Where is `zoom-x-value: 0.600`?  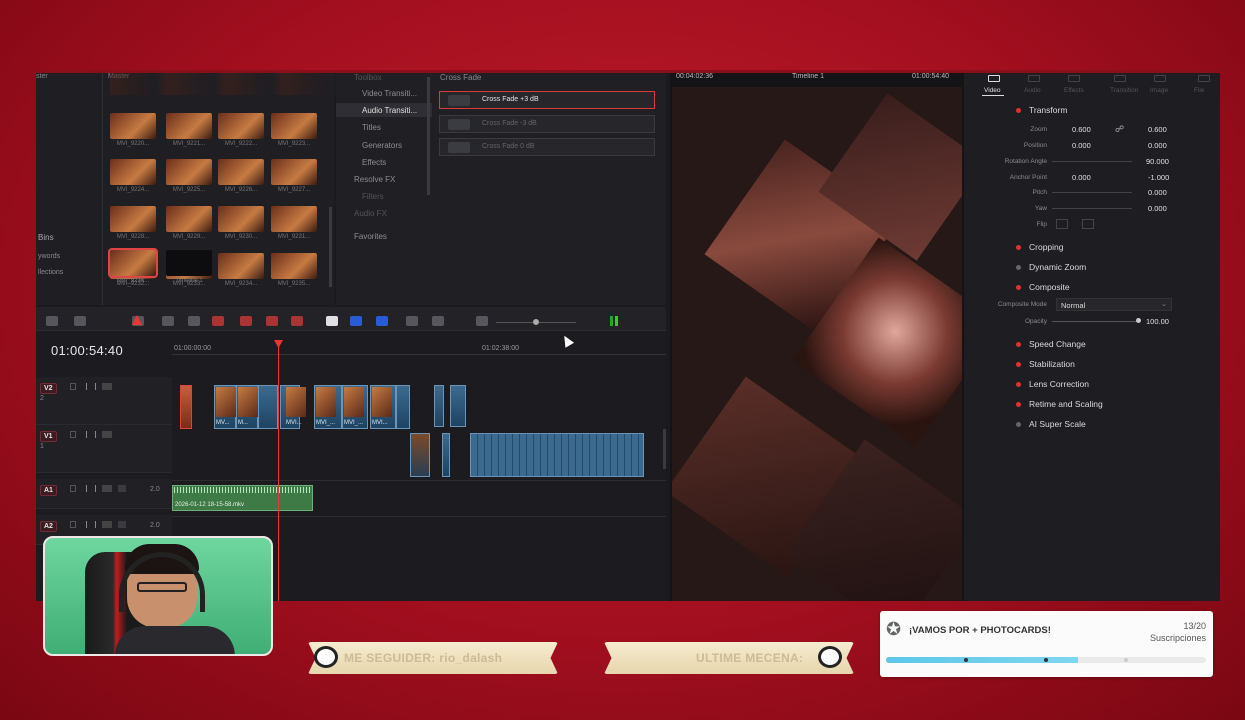 zoom-x-value: 0.600 is located at coordinates (1081, 129).